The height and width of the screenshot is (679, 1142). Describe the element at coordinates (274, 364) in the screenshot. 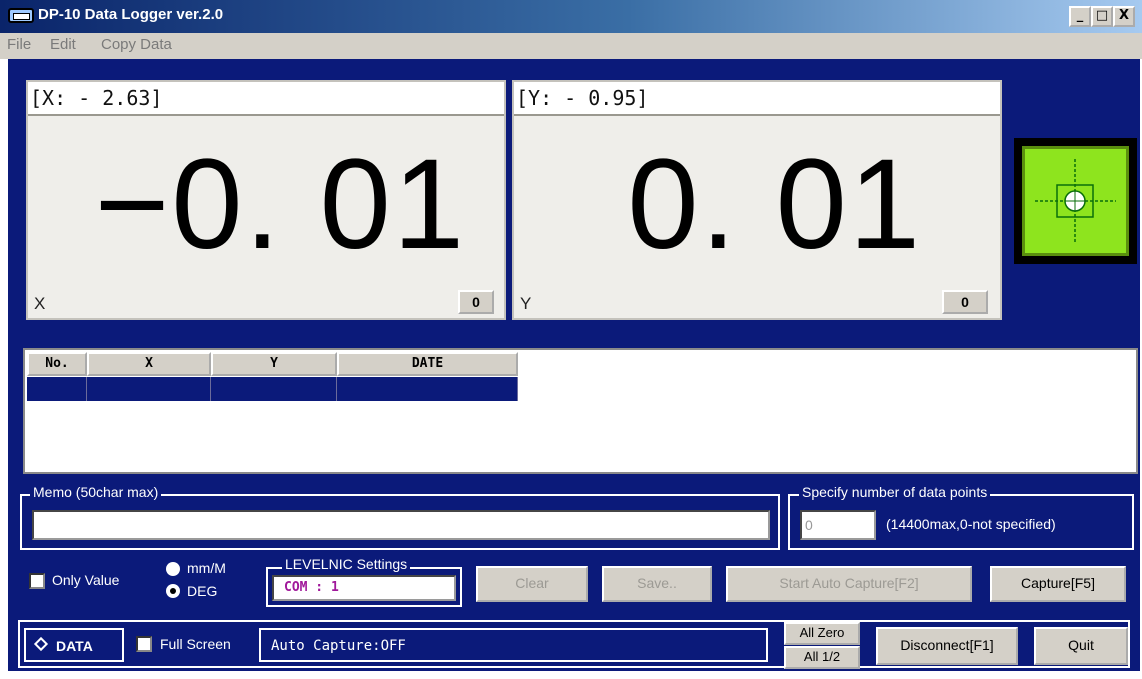

I see `col-header-y: Y` at that location.